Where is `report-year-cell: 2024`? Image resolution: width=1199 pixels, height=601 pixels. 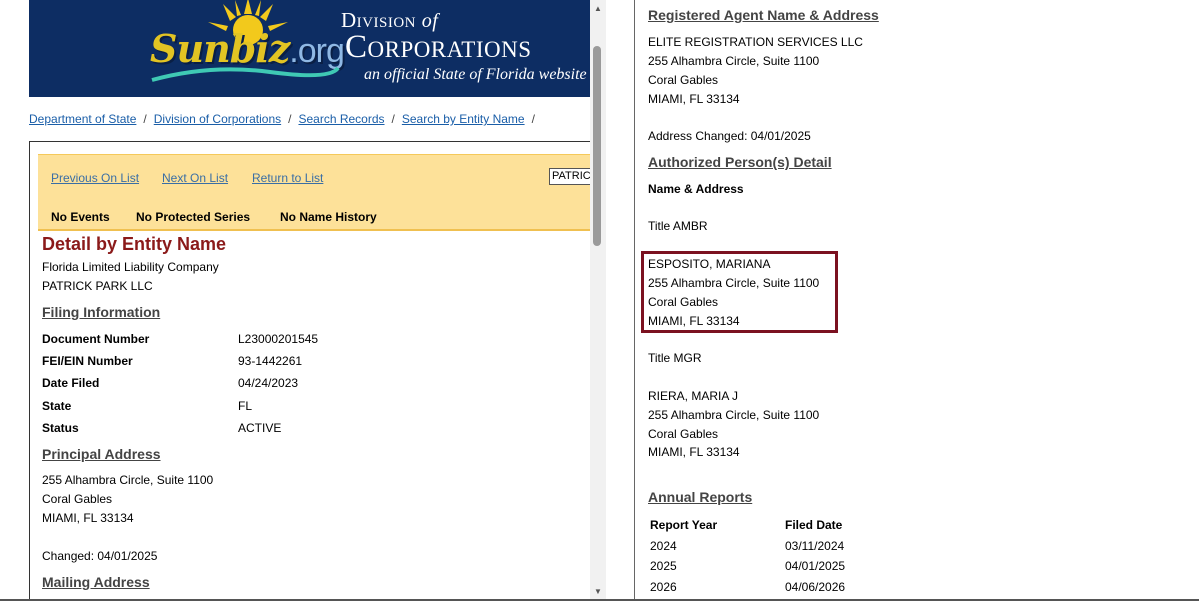 report-year-cell: 2024 is located at coordinates (663, 546).